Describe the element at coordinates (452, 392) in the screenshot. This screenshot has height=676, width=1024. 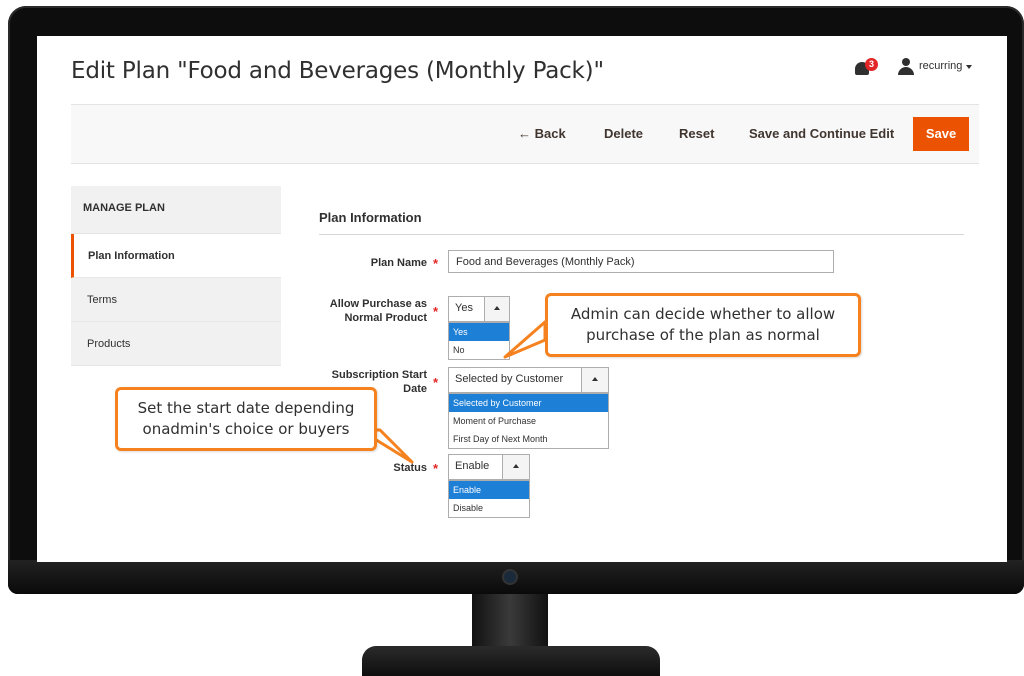
I see `callout-pointers` at that location.